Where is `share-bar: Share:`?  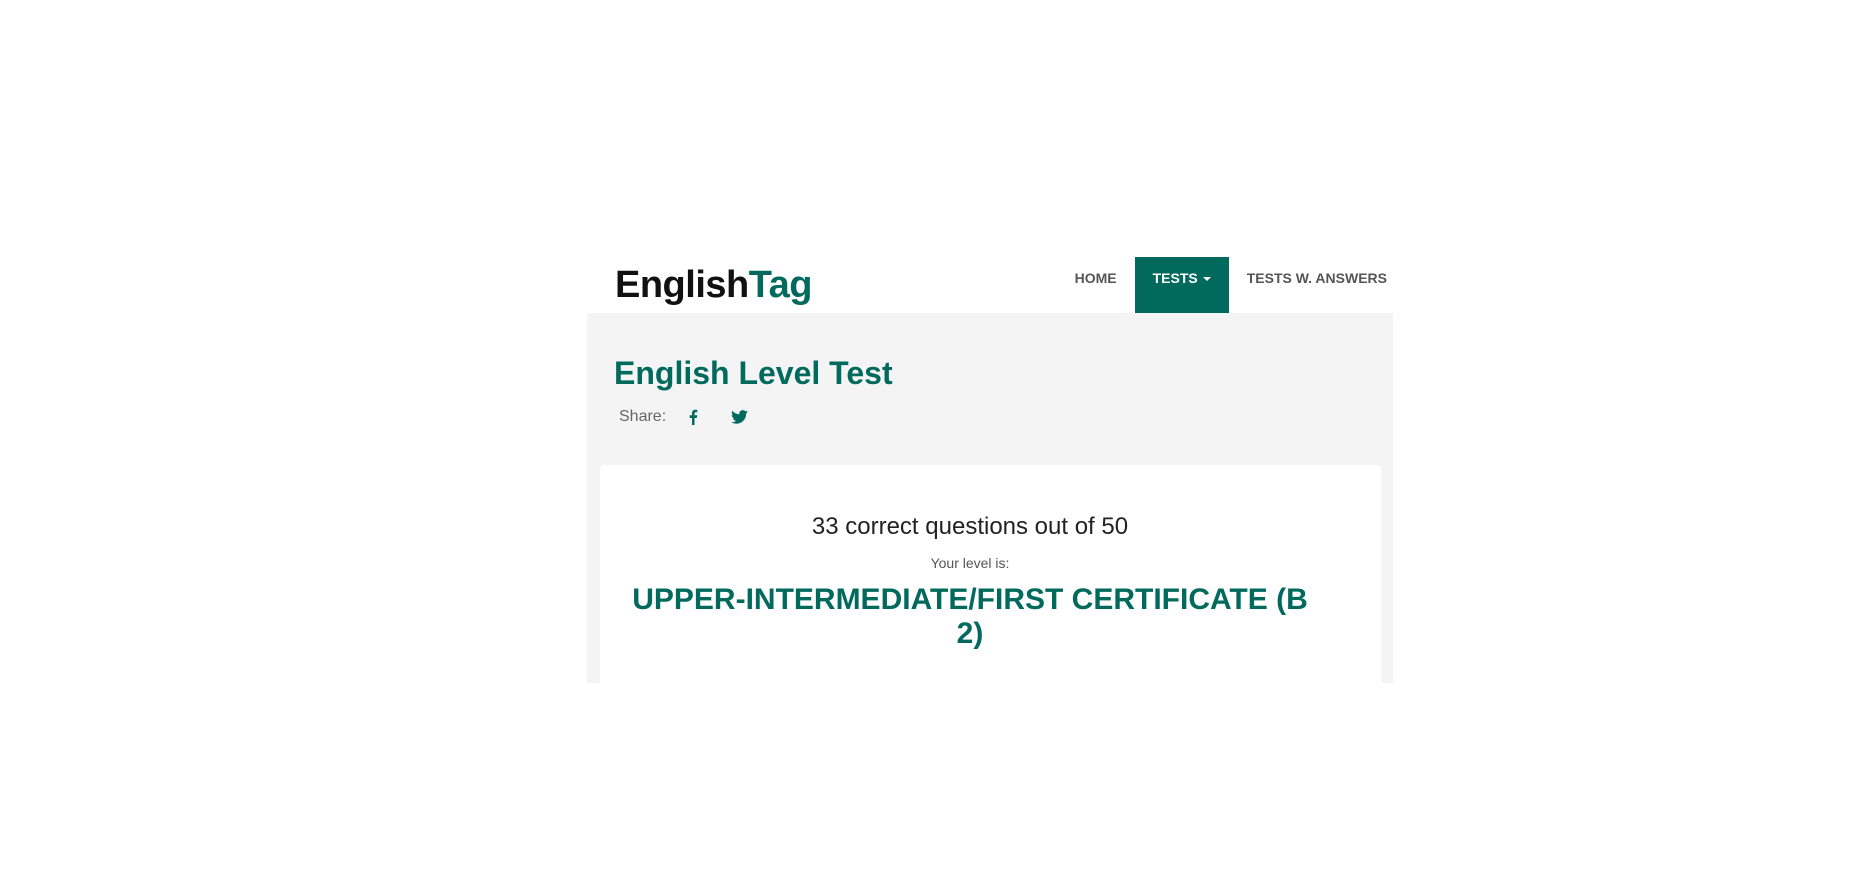 share-bar: Share: is located at coordinates (694, 417).